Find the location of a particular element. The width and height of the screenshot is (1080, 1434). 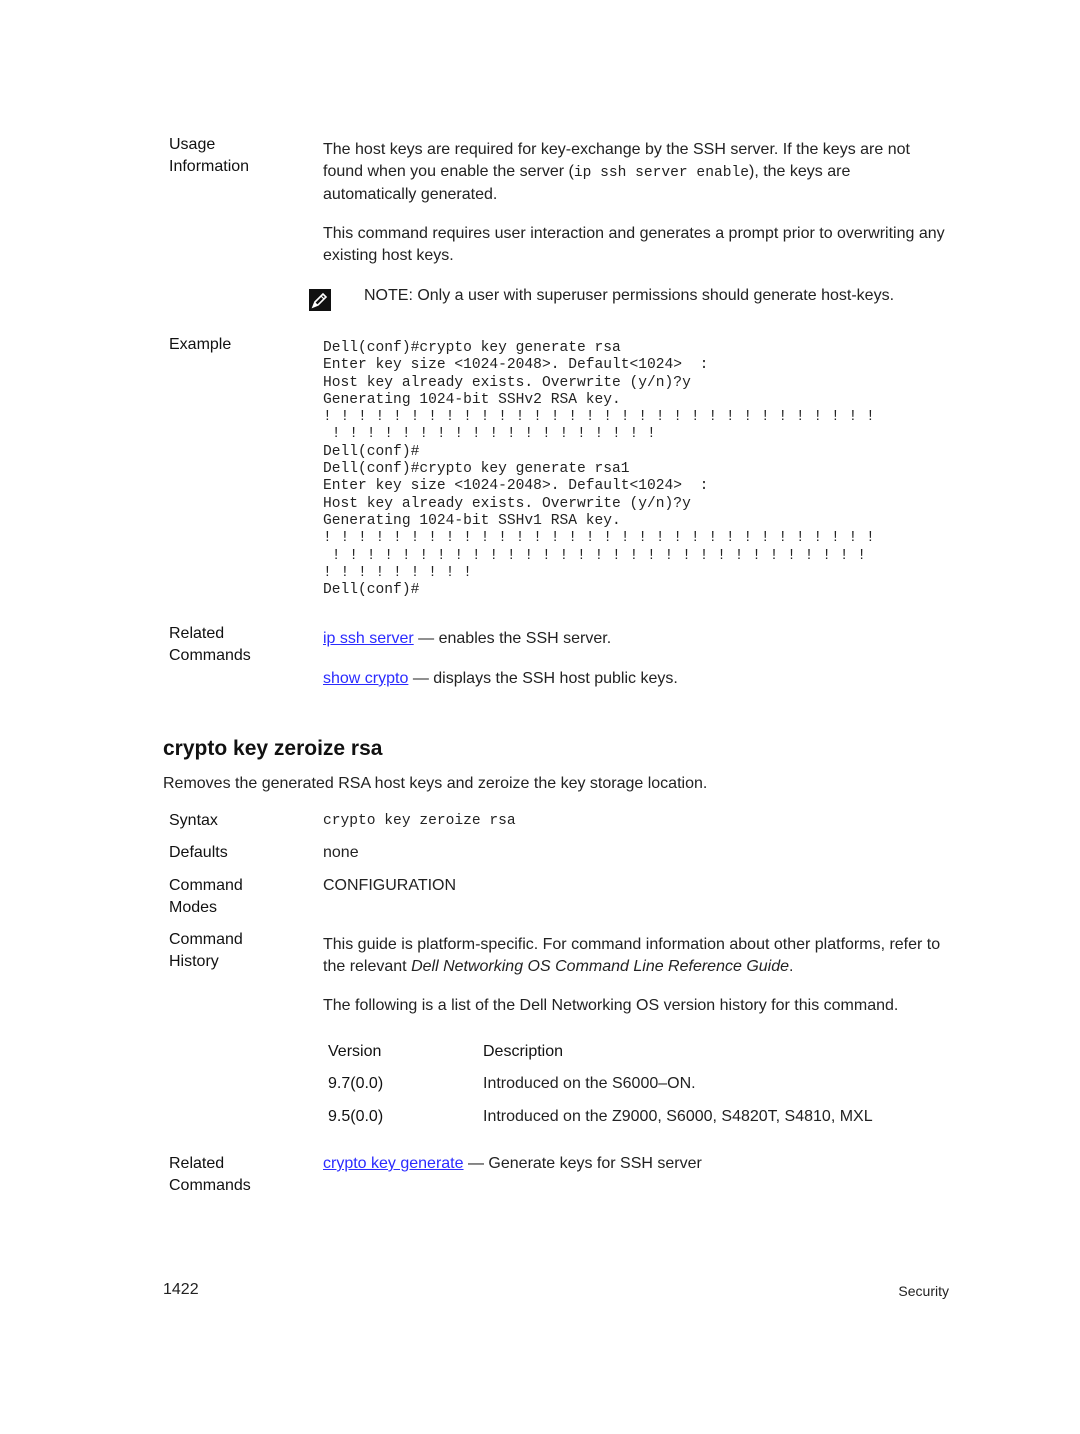

command-modes-value: CONFIGURATION is located at coordinates (390, 885).